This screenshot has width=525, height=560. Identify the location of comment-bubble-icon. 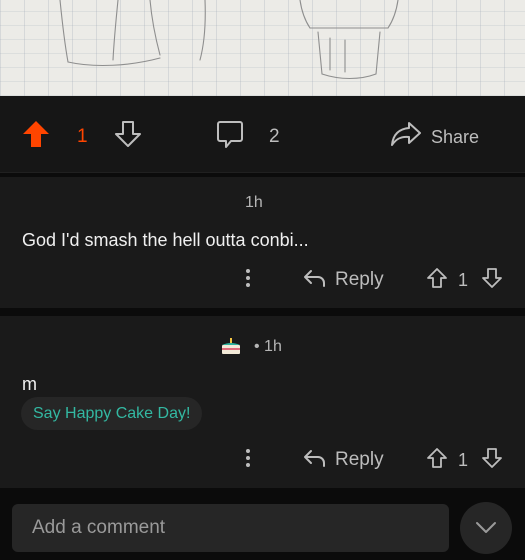
(230, 135).